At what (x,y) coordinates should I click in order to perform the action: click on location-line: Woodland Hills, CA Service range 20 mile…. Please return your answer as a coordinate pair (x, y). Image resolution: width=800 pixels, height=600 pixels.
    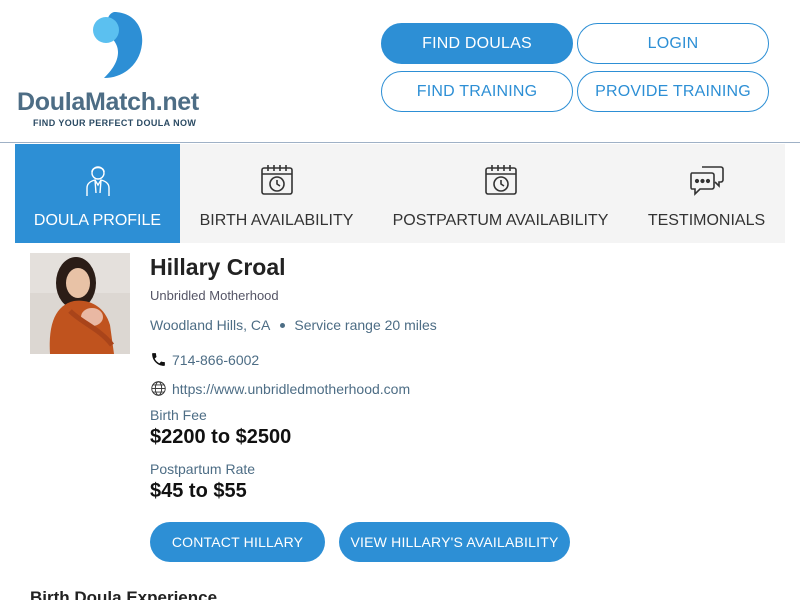
    Looking at the image, I should click on (293, 325).